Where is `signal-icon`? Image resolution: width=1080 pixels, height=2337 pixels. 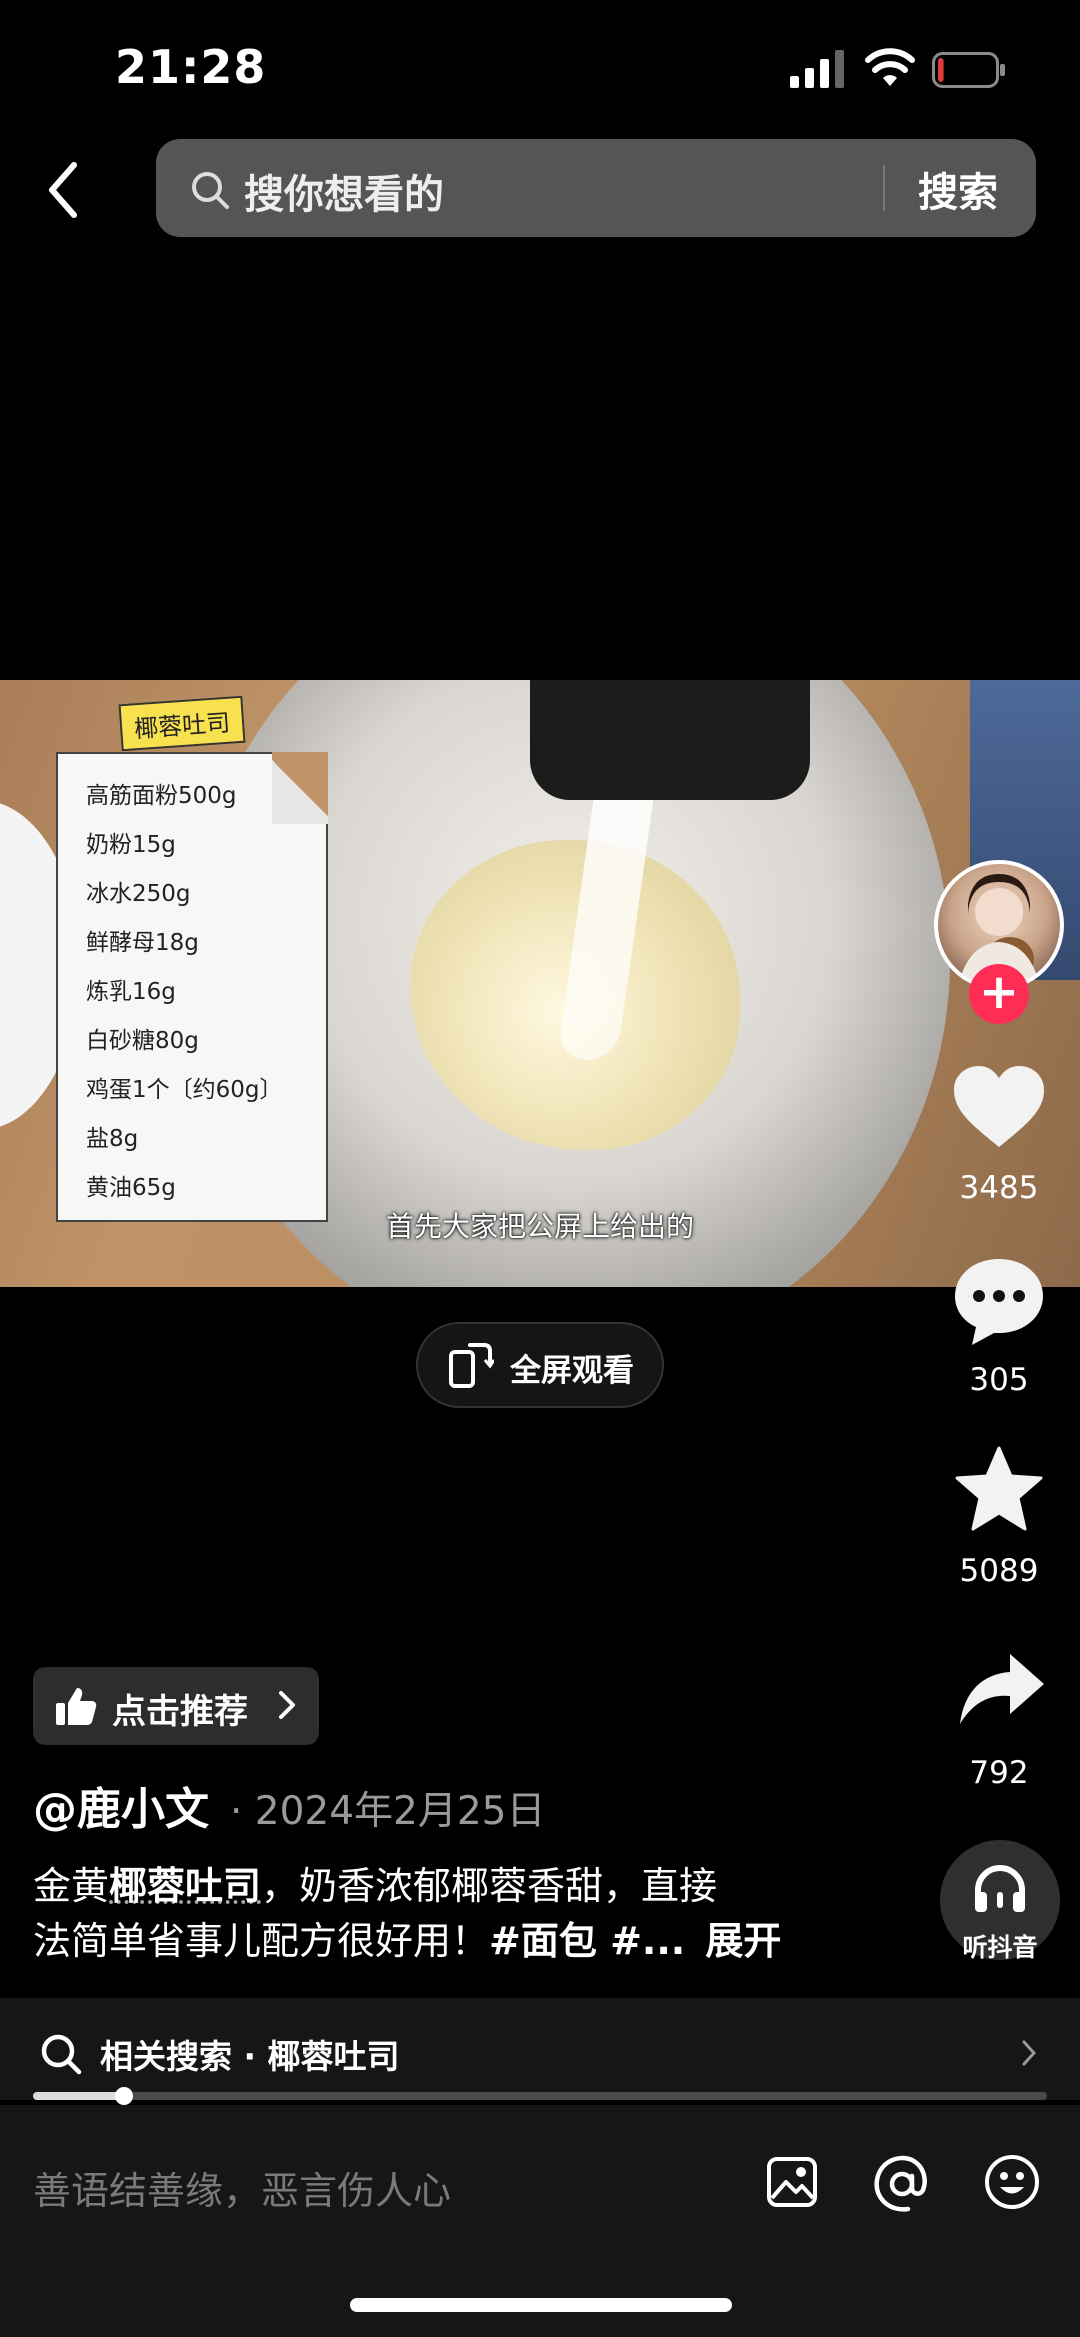 signal-icon is located at coordinates (817, 69).